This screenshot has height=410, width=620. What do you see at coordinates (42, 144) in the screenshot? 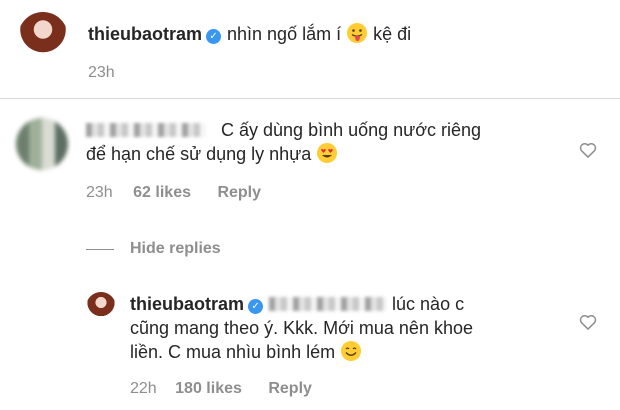
I see `avatar-blurred` at bounding box center [42, 144].